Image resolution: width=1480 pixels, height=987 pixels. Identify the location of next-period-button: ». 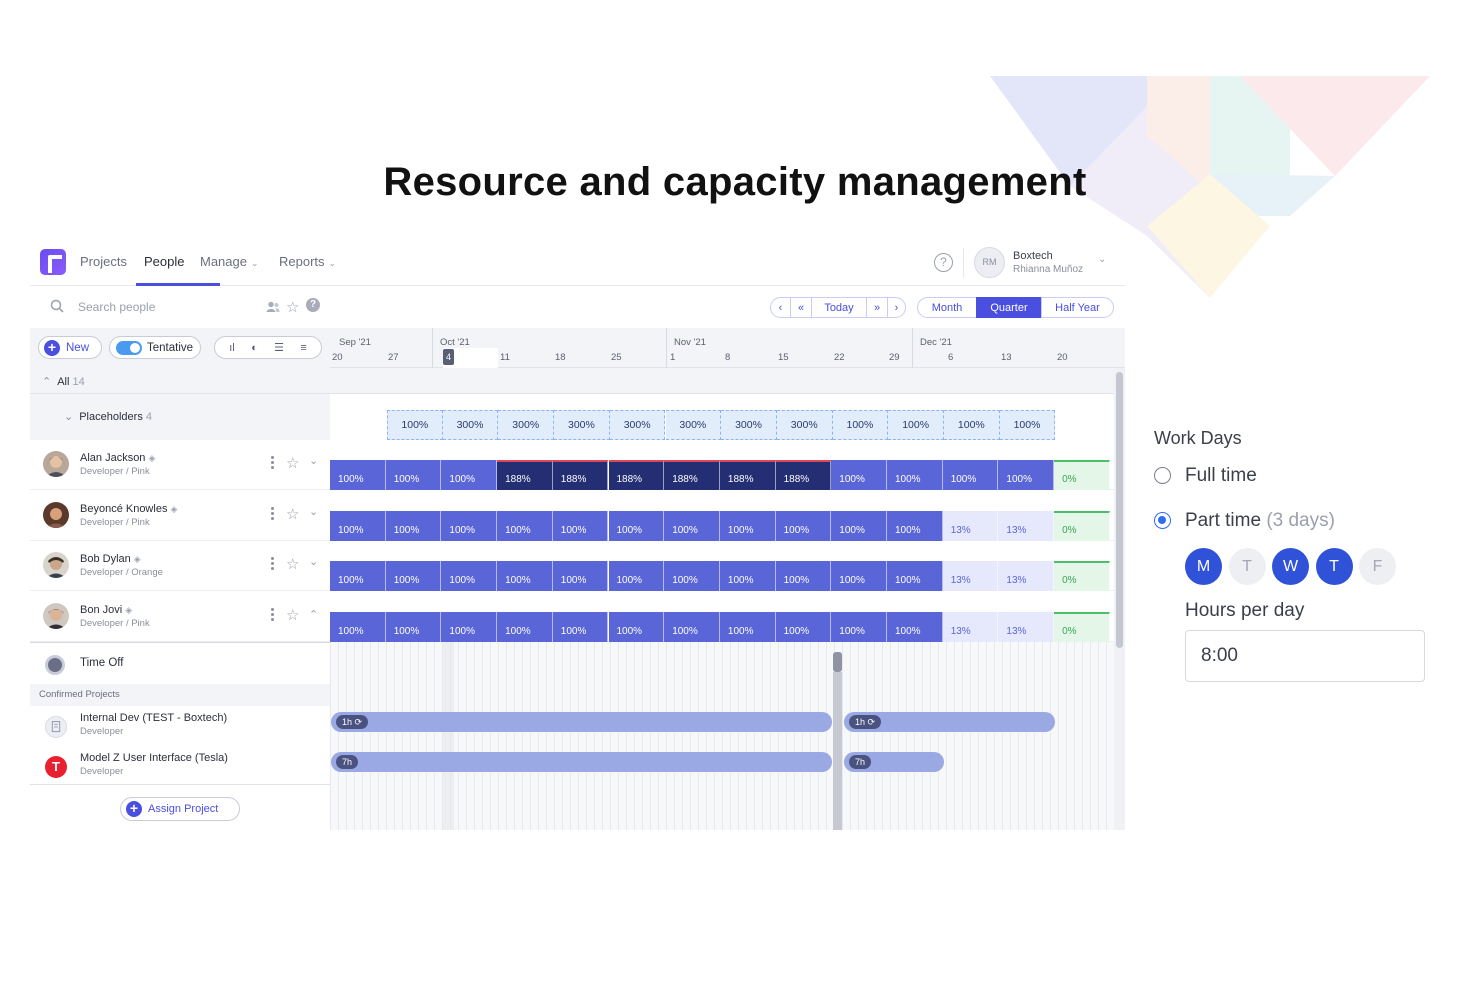
(877, 307).